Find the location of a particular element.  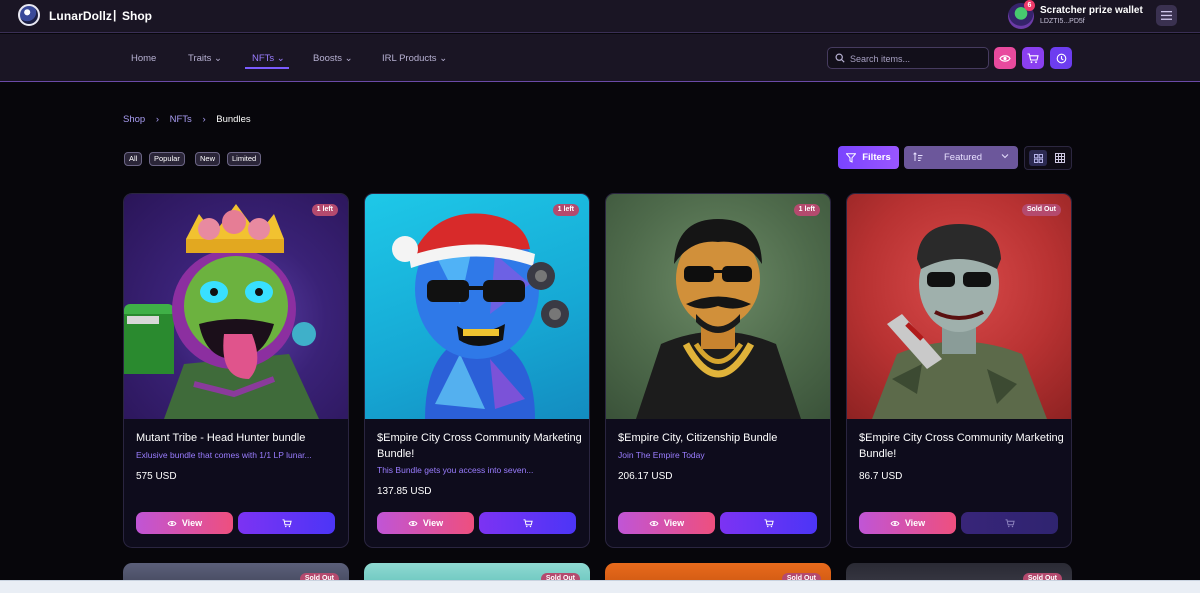

history-icon is located at coordinates (1061, 58).